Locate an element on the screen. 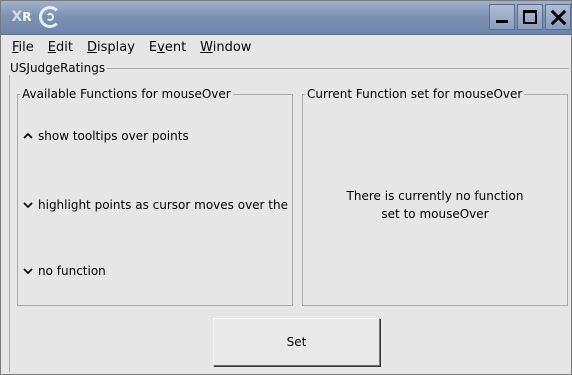 Image resolution: width=572 pixels, height=375 pixels. set-button: Set is located at coordinates (296, 342).